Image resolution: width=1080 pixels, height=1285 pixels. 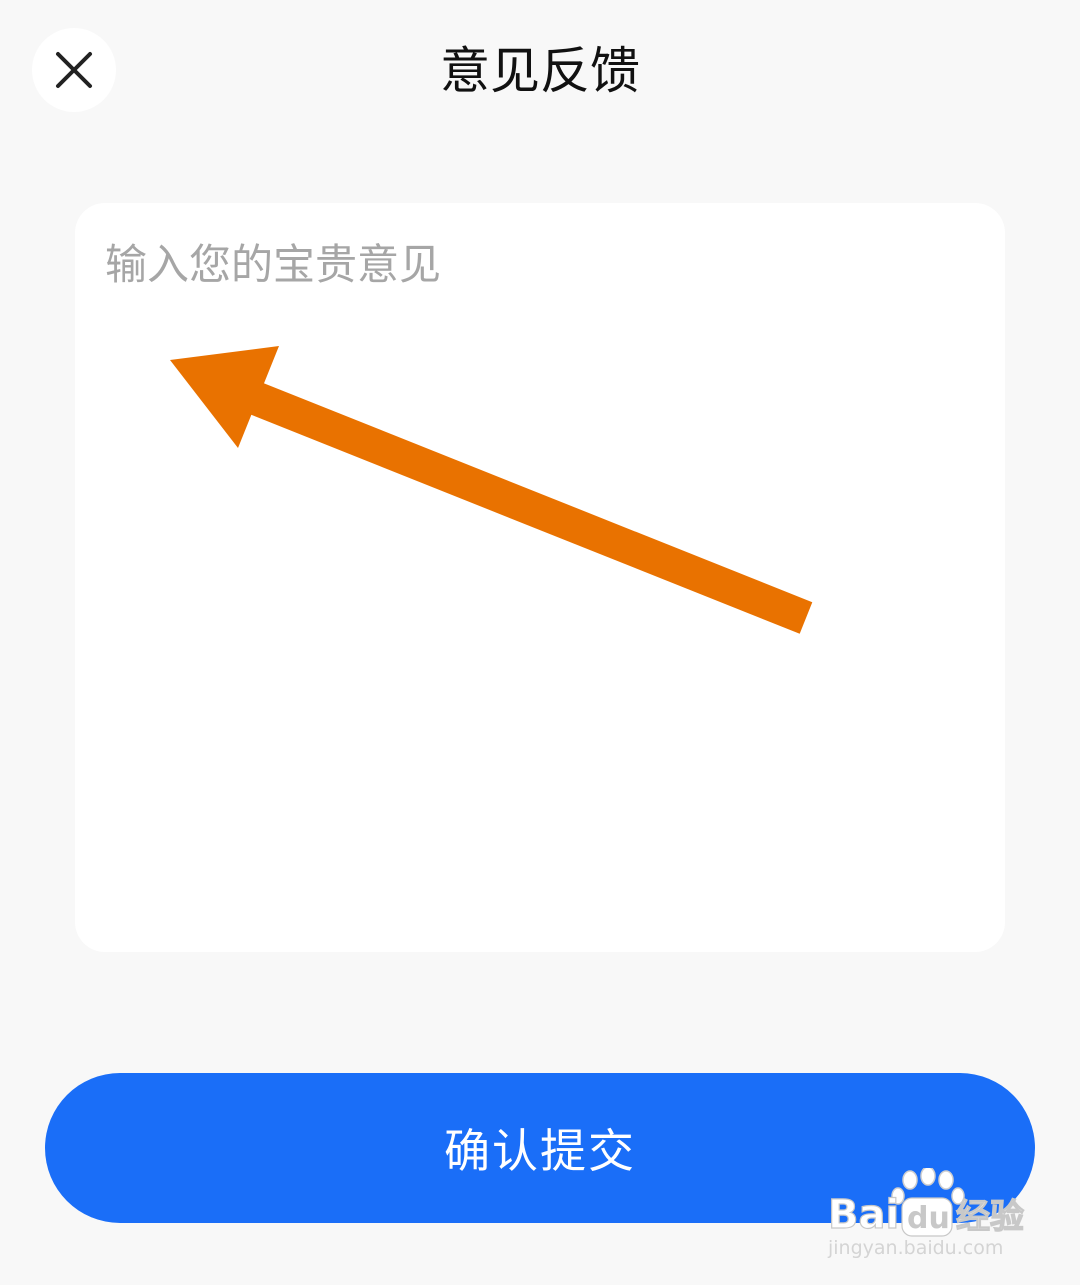 What do you see at coordinates (915, 1248) in the screenshot?
I see `watermark-url: jingyan.baidu.com` at bounding box center [915, 1248].